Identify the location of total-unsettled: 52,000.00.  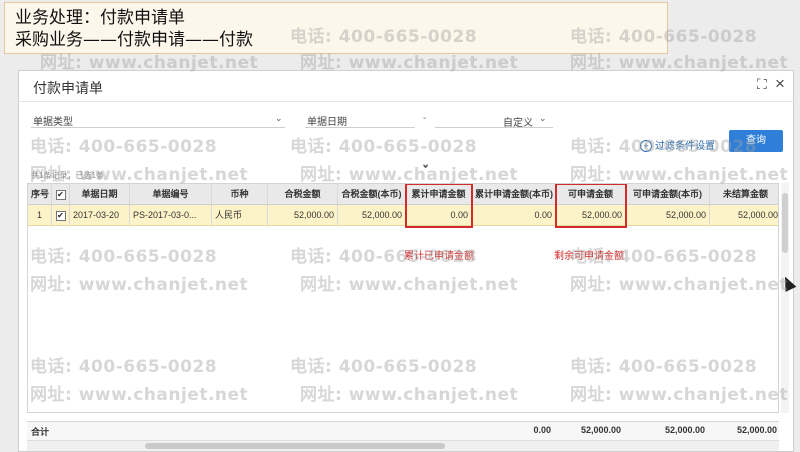
(756, 430).